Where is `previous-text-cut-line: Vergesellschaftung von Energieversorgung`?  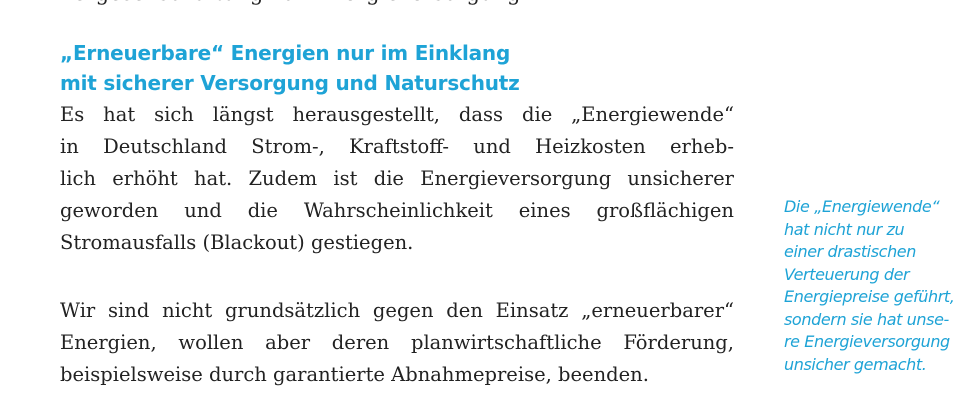 previous-text-cut-line: Vergesellschaftung von Energieversorgung is located at coordinates (400, 4).